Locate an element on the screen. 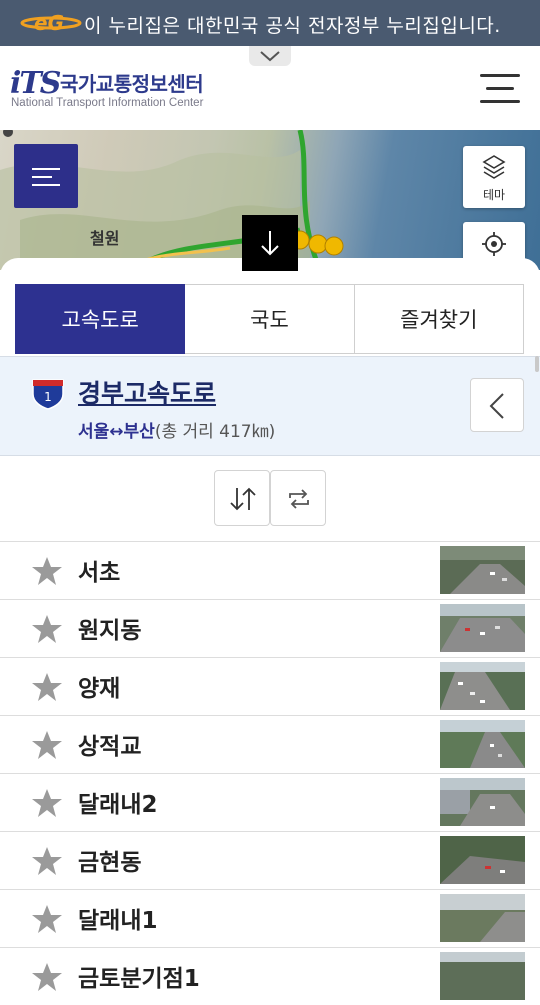  list-item: 달래내1 is located at coordinates (270, 918).